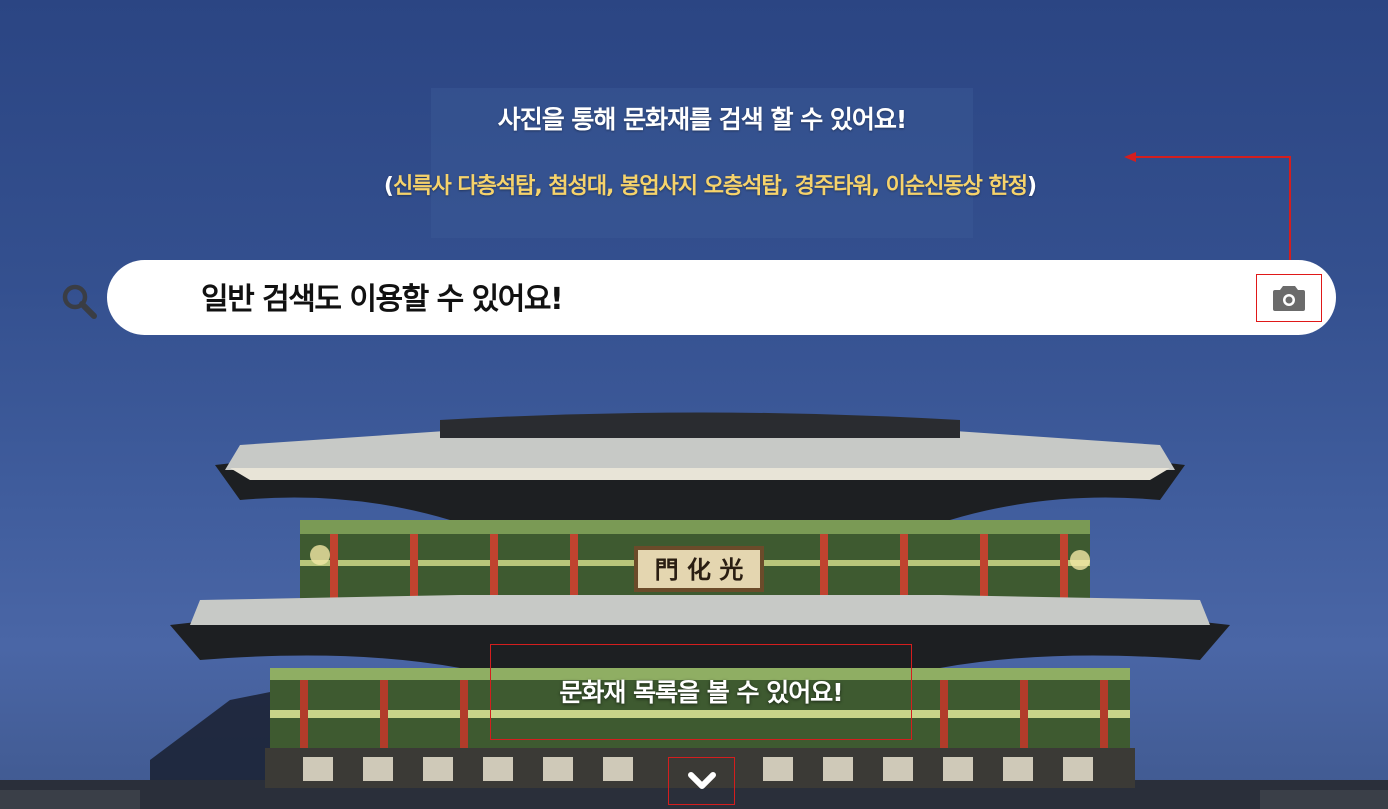  What do you see at coordinates (382, 299) in the screenshot?
I see `search-input-text: 일반 검색도 이용할 수 있어요!` at bounding box center [382, 299].